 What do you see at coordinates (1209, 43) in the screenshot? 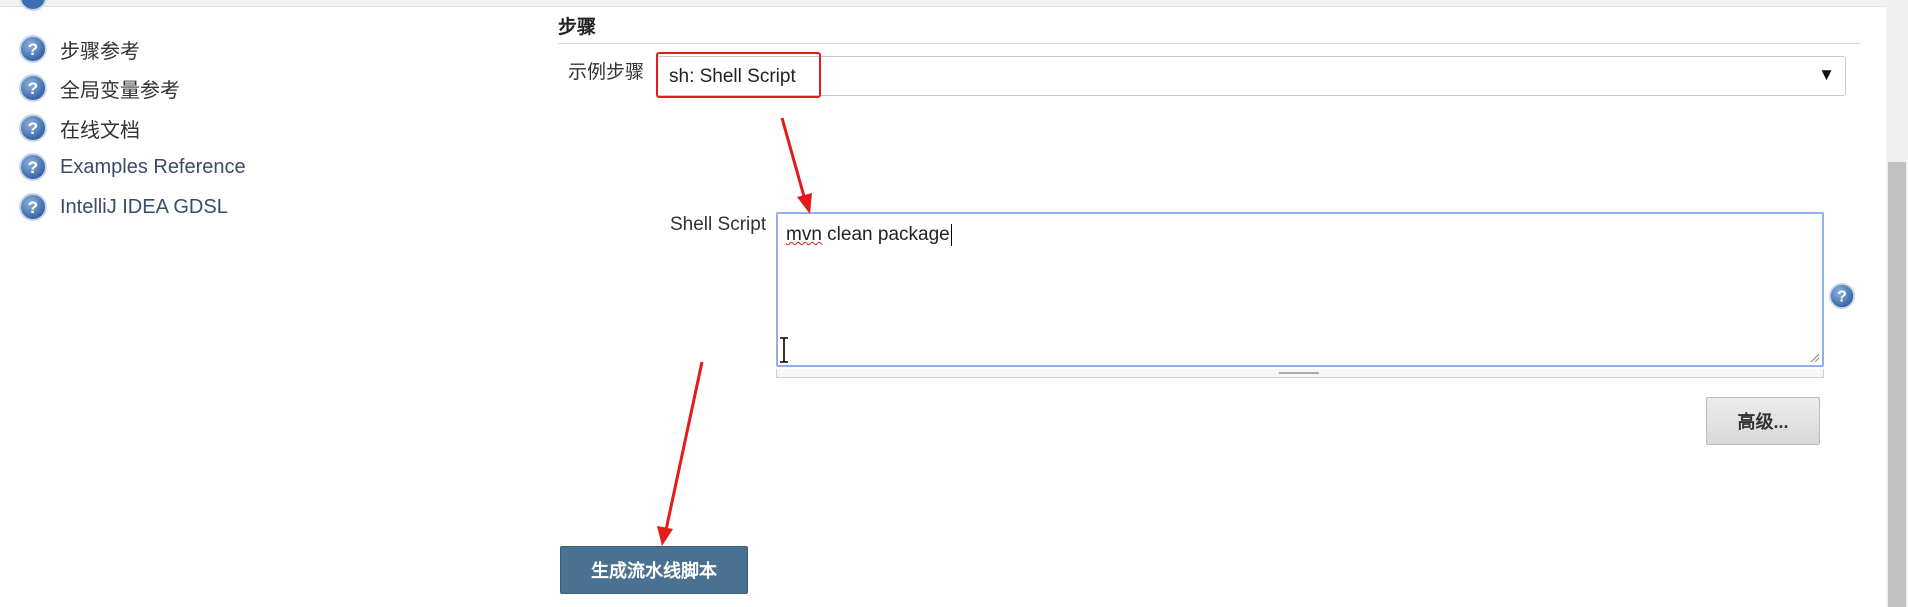
I see `section-divider` at bounding box center [1209, 43].